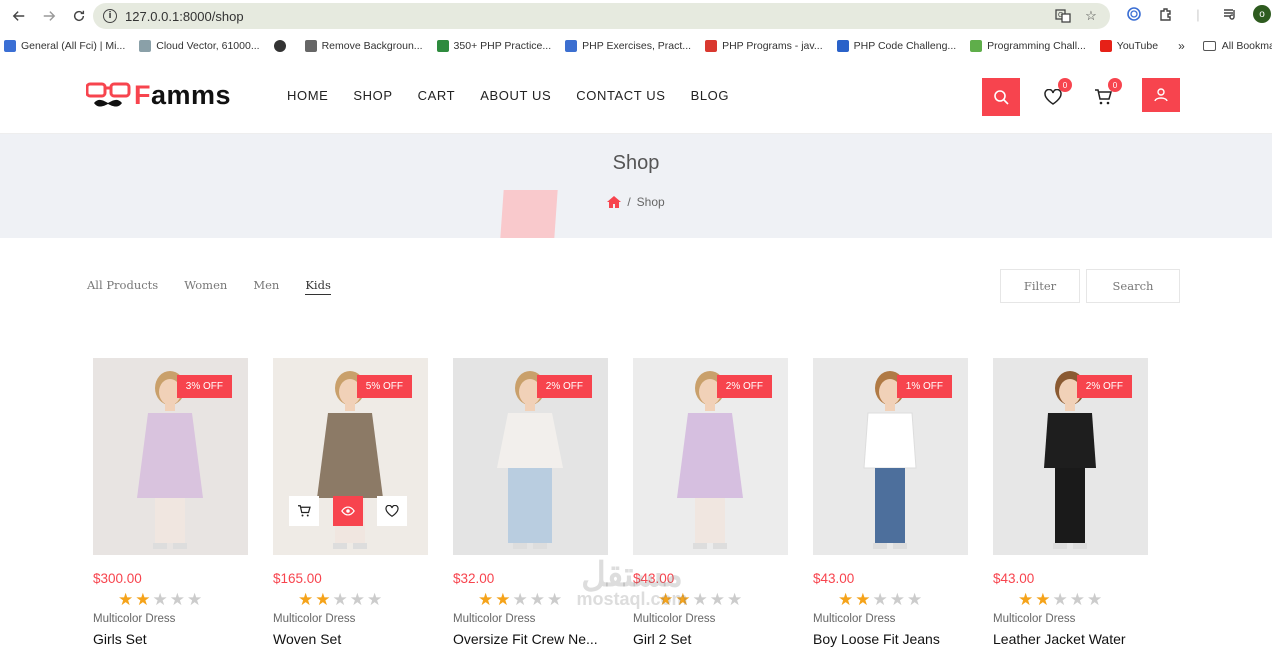 This screenshot has width=1272, height=647. Describe the element at coordinates (1237, 46) in the screenshot. I see `all-bookmarks-folder: All Bookmarks` at that location.